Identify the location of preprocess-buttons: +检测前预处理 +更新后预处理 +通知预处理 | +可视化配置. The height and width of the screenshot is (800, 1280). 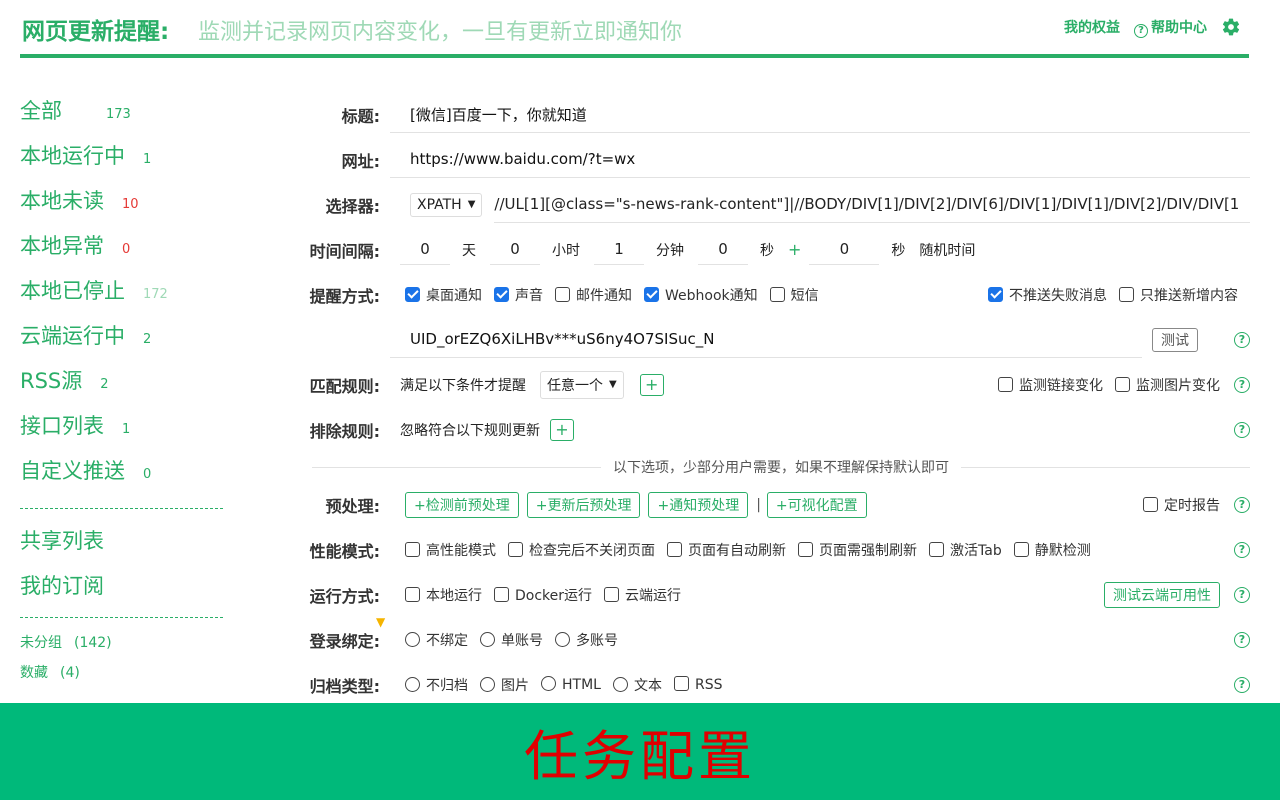
(632, 505).